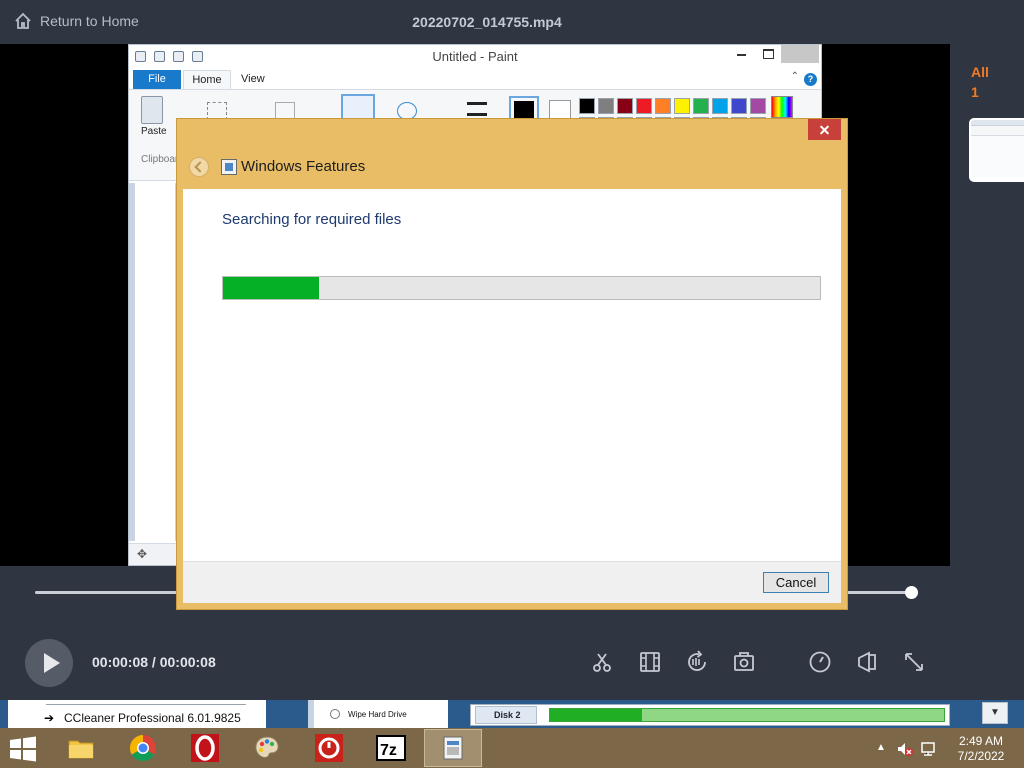  What do you see at coordinates (199, 167) in the screenshot?
I see `back-arrow-icon` at bounding box center [199, 167].